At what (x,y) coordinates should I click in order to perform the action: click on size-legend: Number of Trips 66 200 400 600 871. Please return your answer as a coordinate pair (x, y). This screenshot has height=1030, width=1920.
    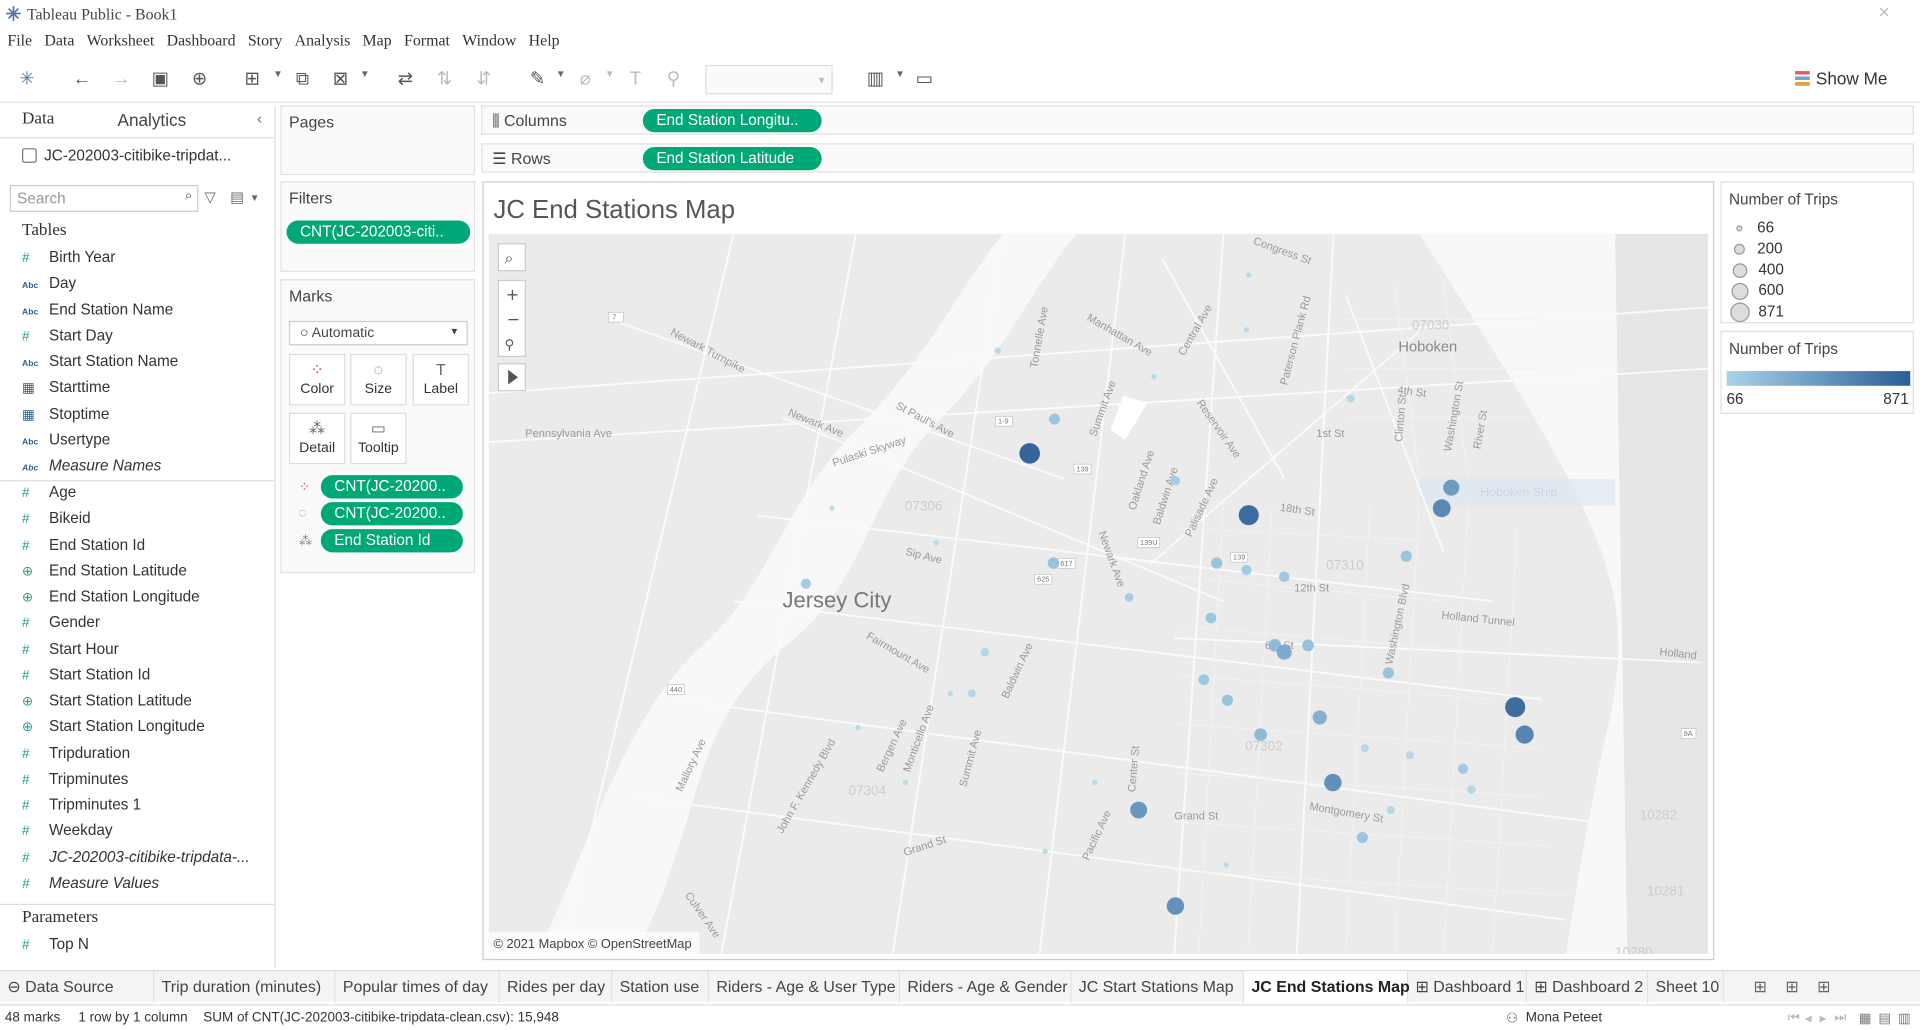
    Looking at the image, I should click on (1817, 252).